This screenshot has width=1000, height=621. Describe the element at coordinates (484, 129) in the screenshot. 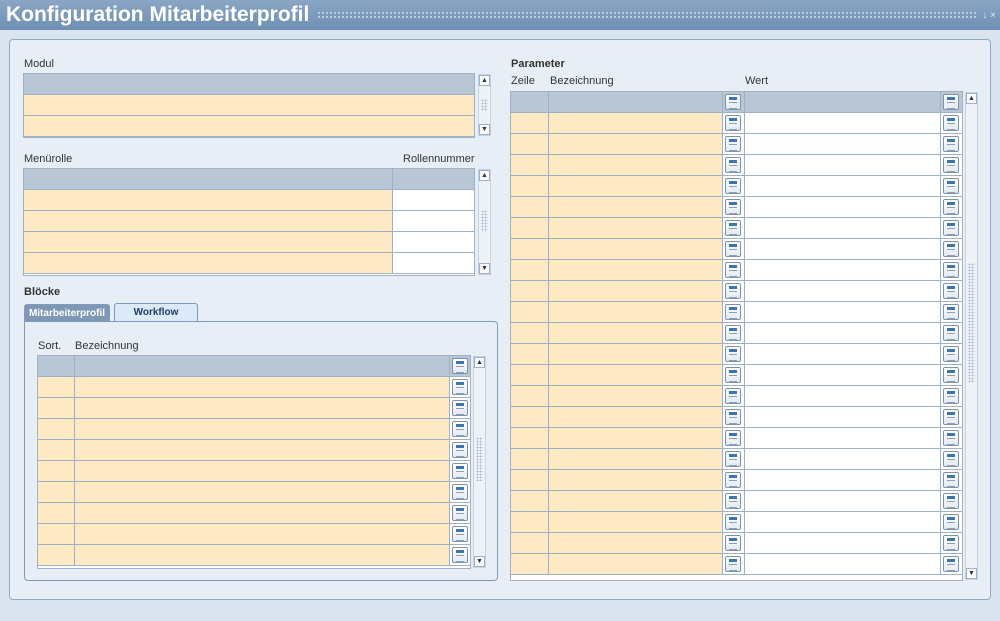

I see `arrow-down-icon: ▼` at that location.